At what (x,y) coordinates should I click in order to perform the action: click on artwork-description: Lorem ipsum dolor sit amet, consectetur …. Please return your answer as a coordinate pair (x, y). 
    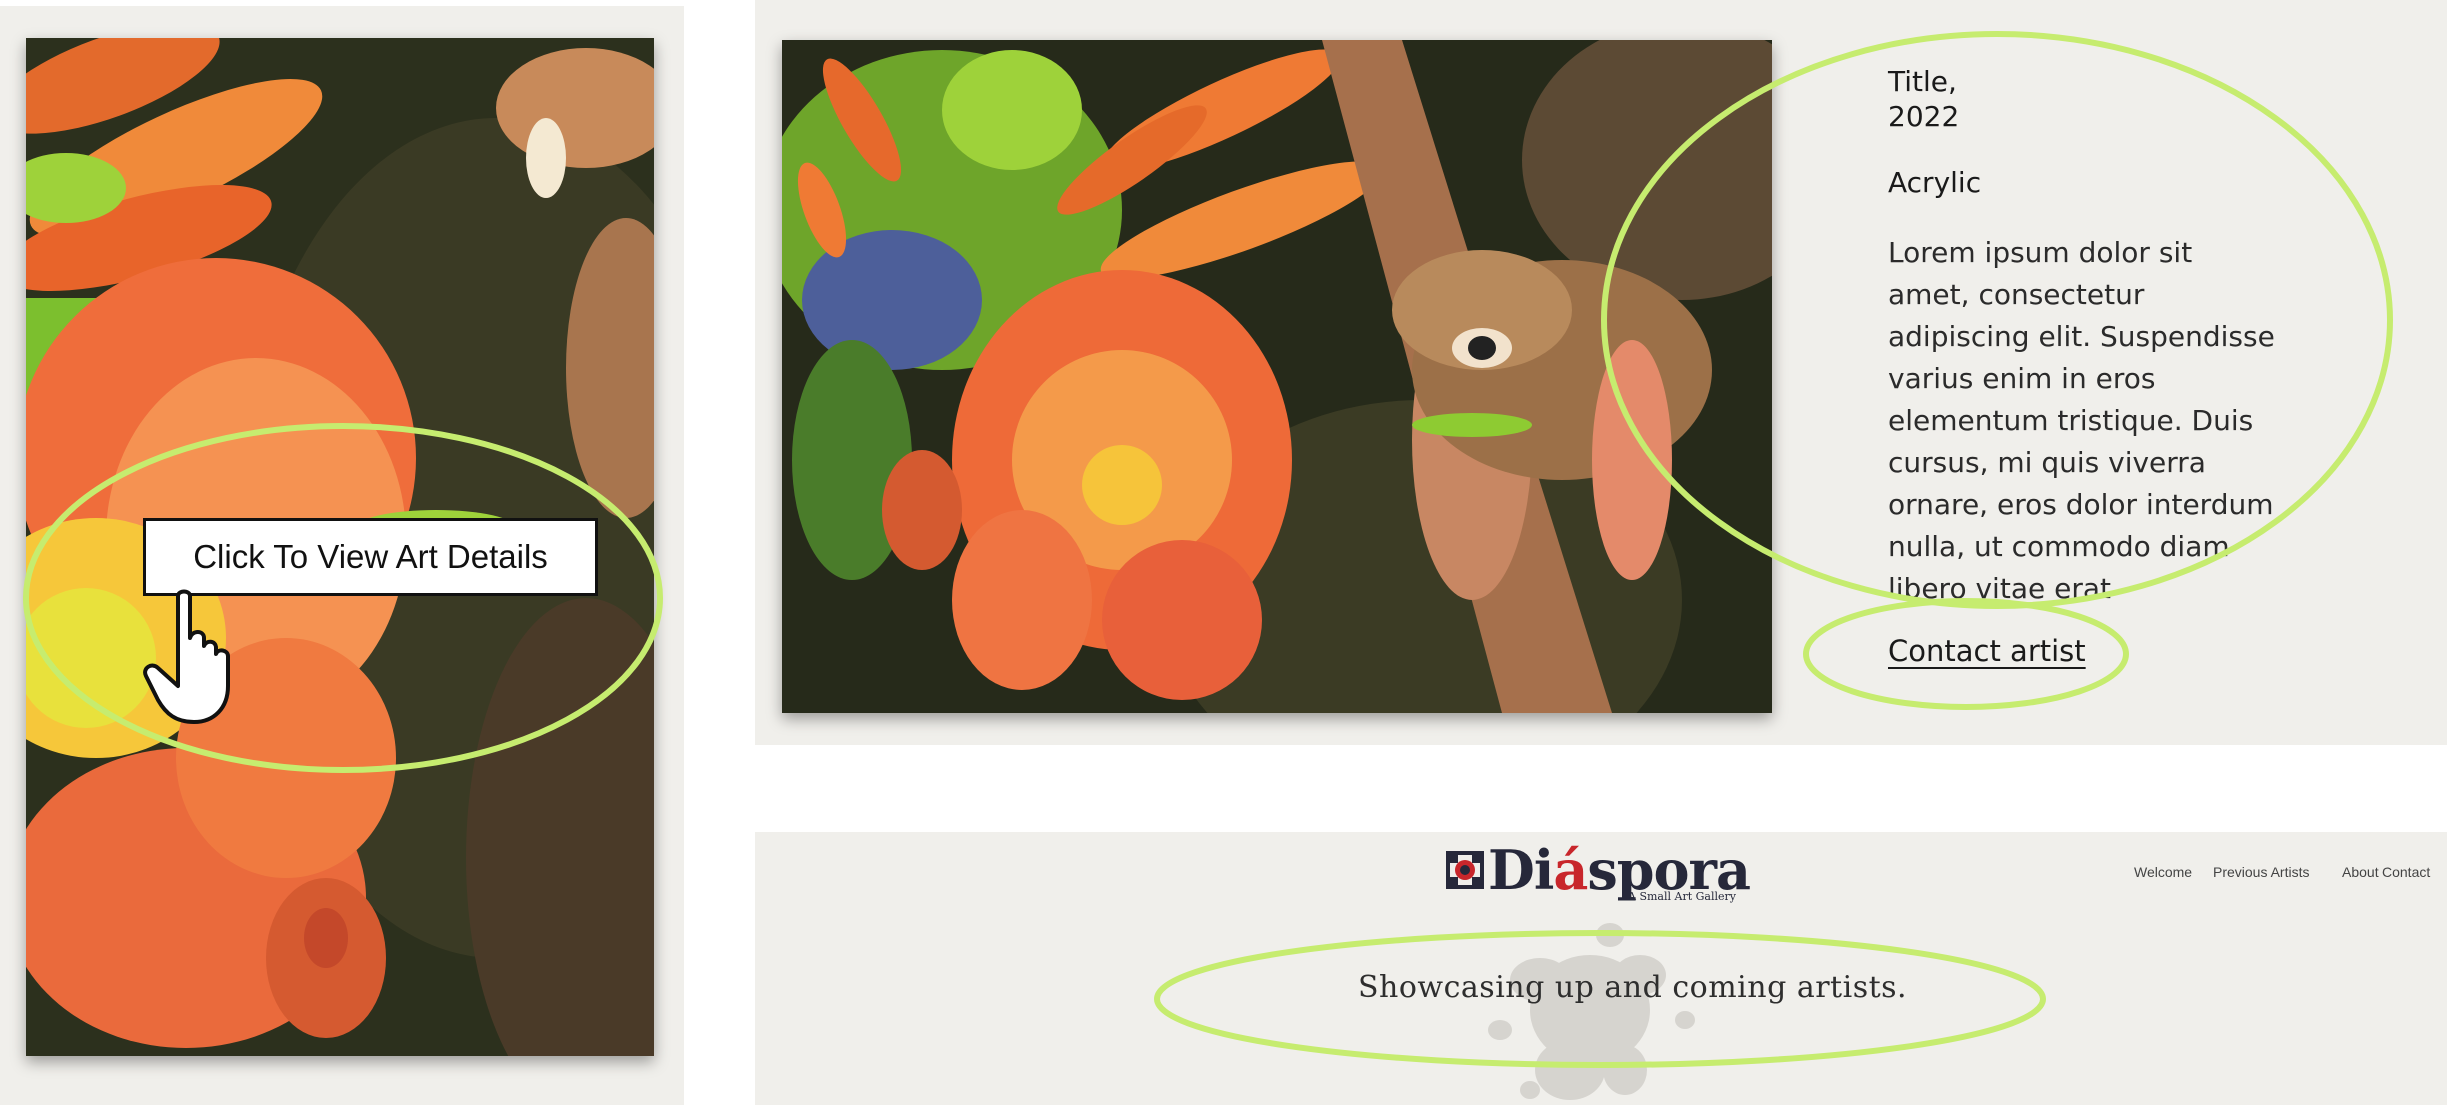
    Looking at the image, I should click on (2081, 420).